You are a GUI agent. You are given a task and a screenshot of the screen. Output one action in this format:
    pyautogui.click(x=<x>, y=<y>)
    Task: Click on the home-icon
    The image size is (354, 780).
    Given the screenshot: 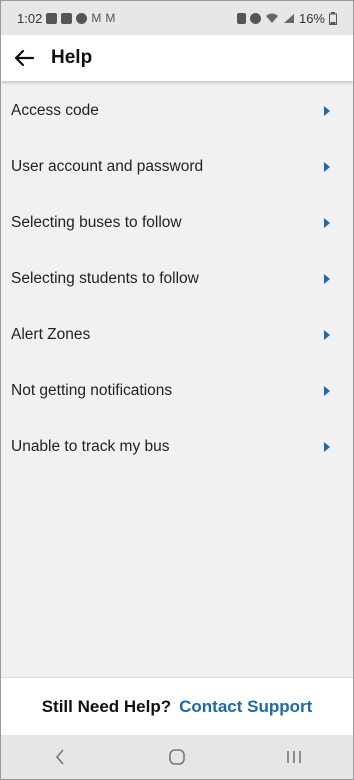 What is the action you would take?
    pyautogui.click(x=177, y=757)
    